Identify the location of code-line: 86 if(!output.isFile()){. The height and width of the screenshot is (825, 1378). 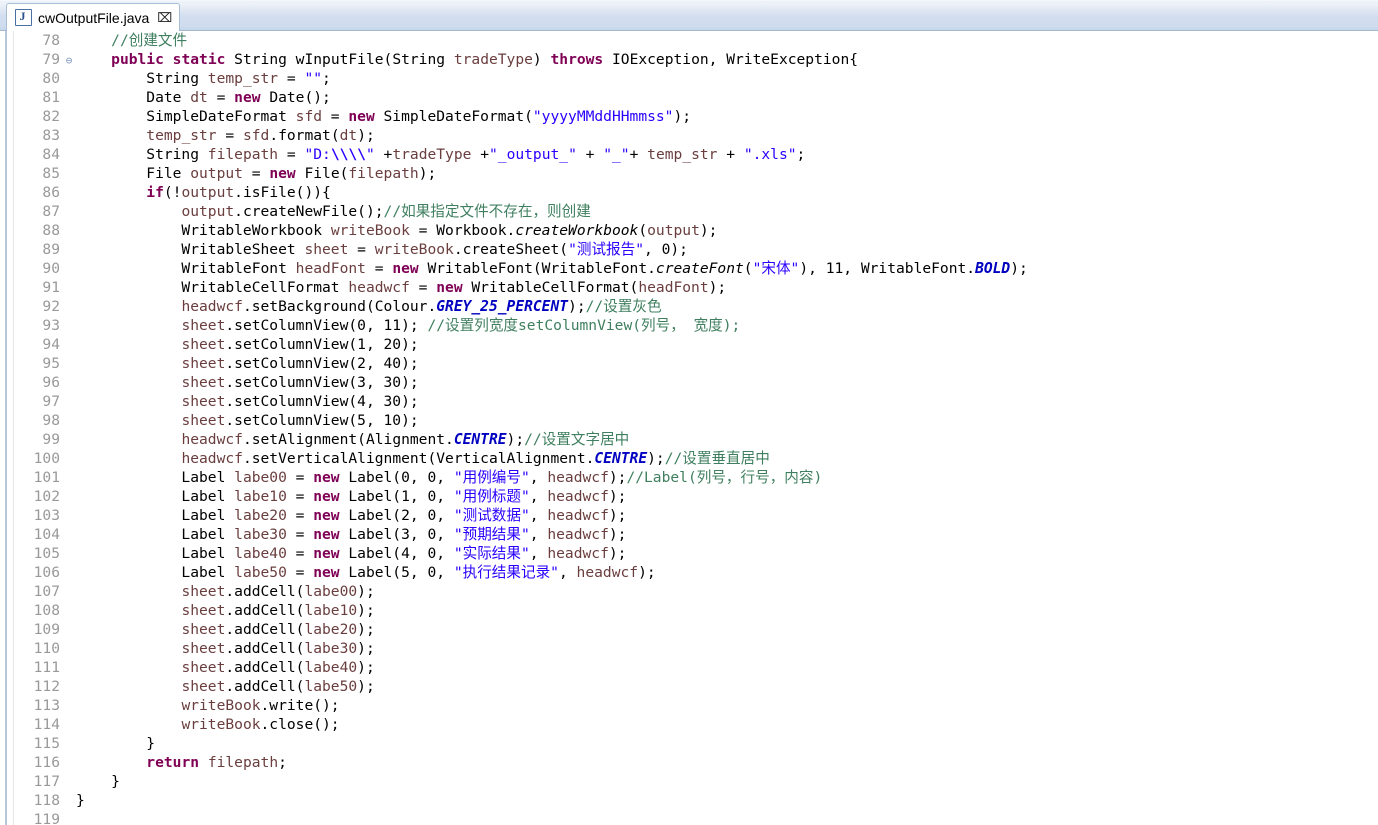
(696, 192).